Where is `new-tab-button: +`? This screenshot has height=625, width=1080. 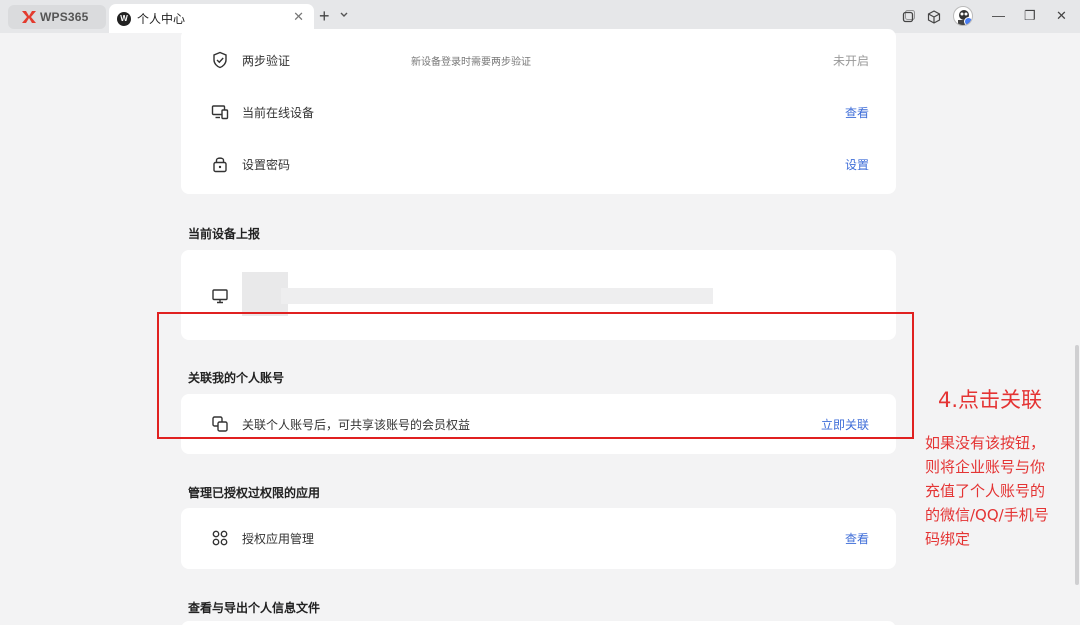 new-tab-button: + is located at coordinates (324, 16).